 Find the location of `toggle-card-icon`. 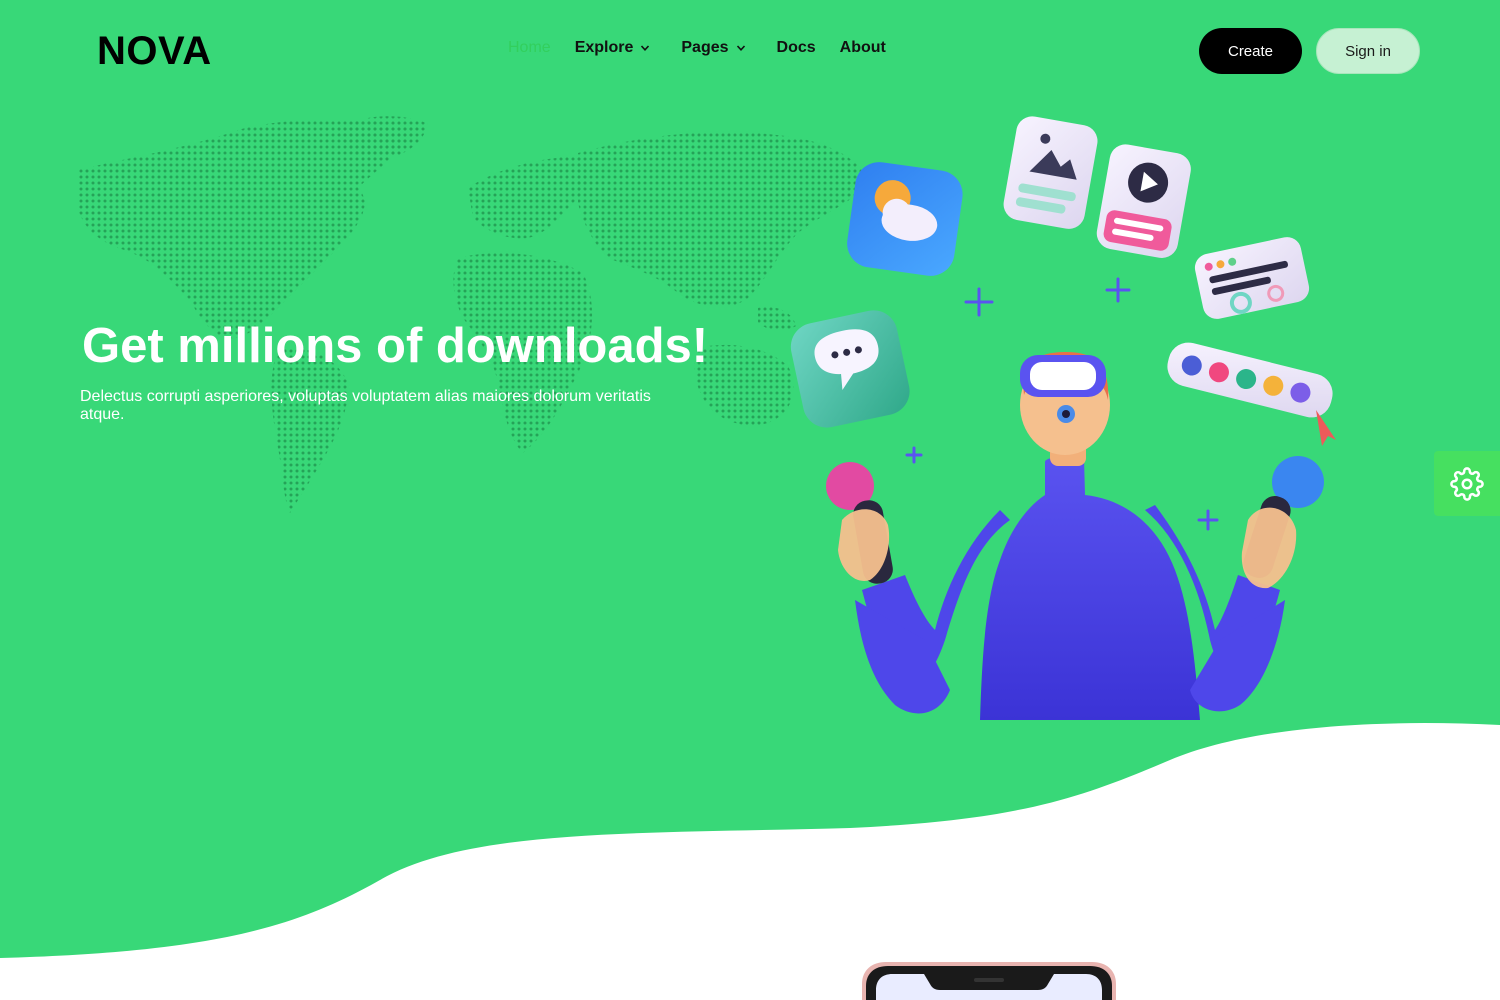

toggle-card-icon is located at coordinates (1252, 278).